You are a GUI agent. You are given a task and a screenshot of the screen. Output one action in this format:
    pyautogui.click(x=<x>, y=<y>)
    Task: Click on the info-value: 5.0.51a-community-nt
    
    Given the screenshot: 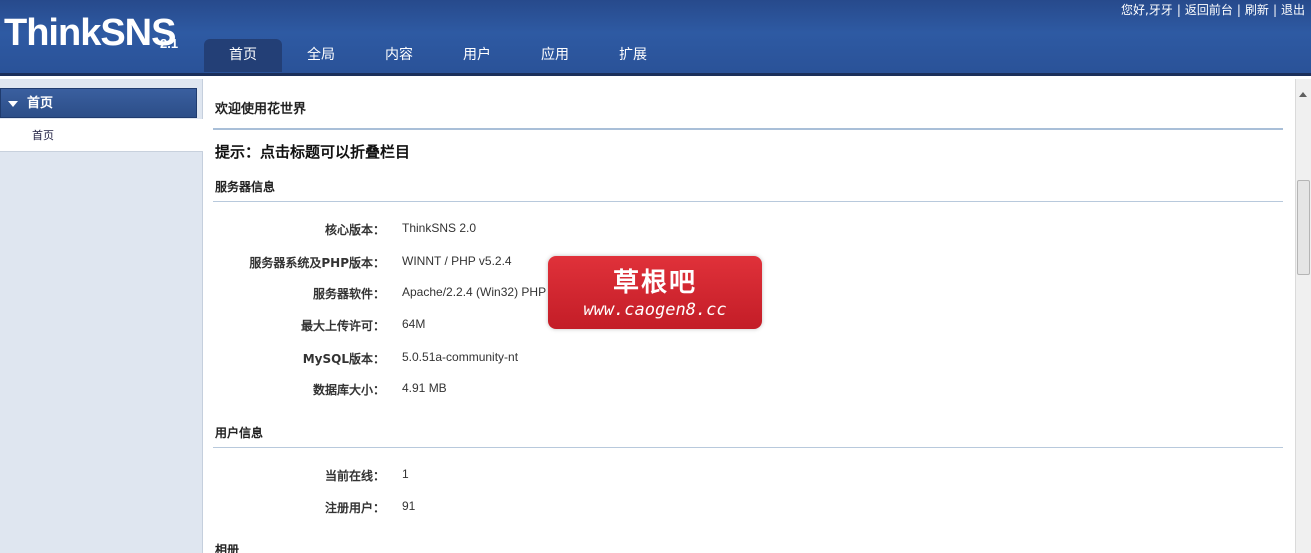 What is the action you would take?
    pyautogui.click(x=460, y=357)
    